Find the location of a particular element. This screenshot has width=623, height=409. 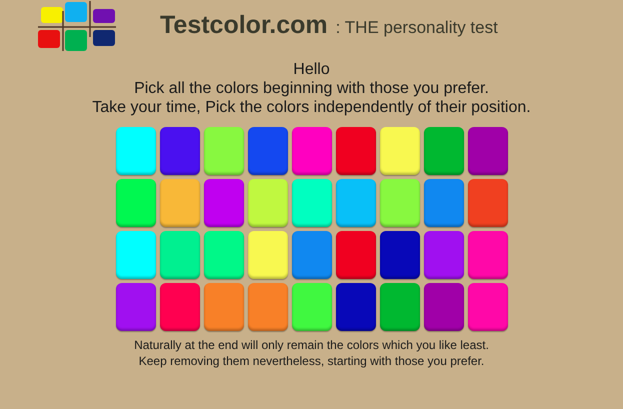

instruction-text: Keep removing them nevertheless, starting with those you prefer. is located at coordinates (311, 361).